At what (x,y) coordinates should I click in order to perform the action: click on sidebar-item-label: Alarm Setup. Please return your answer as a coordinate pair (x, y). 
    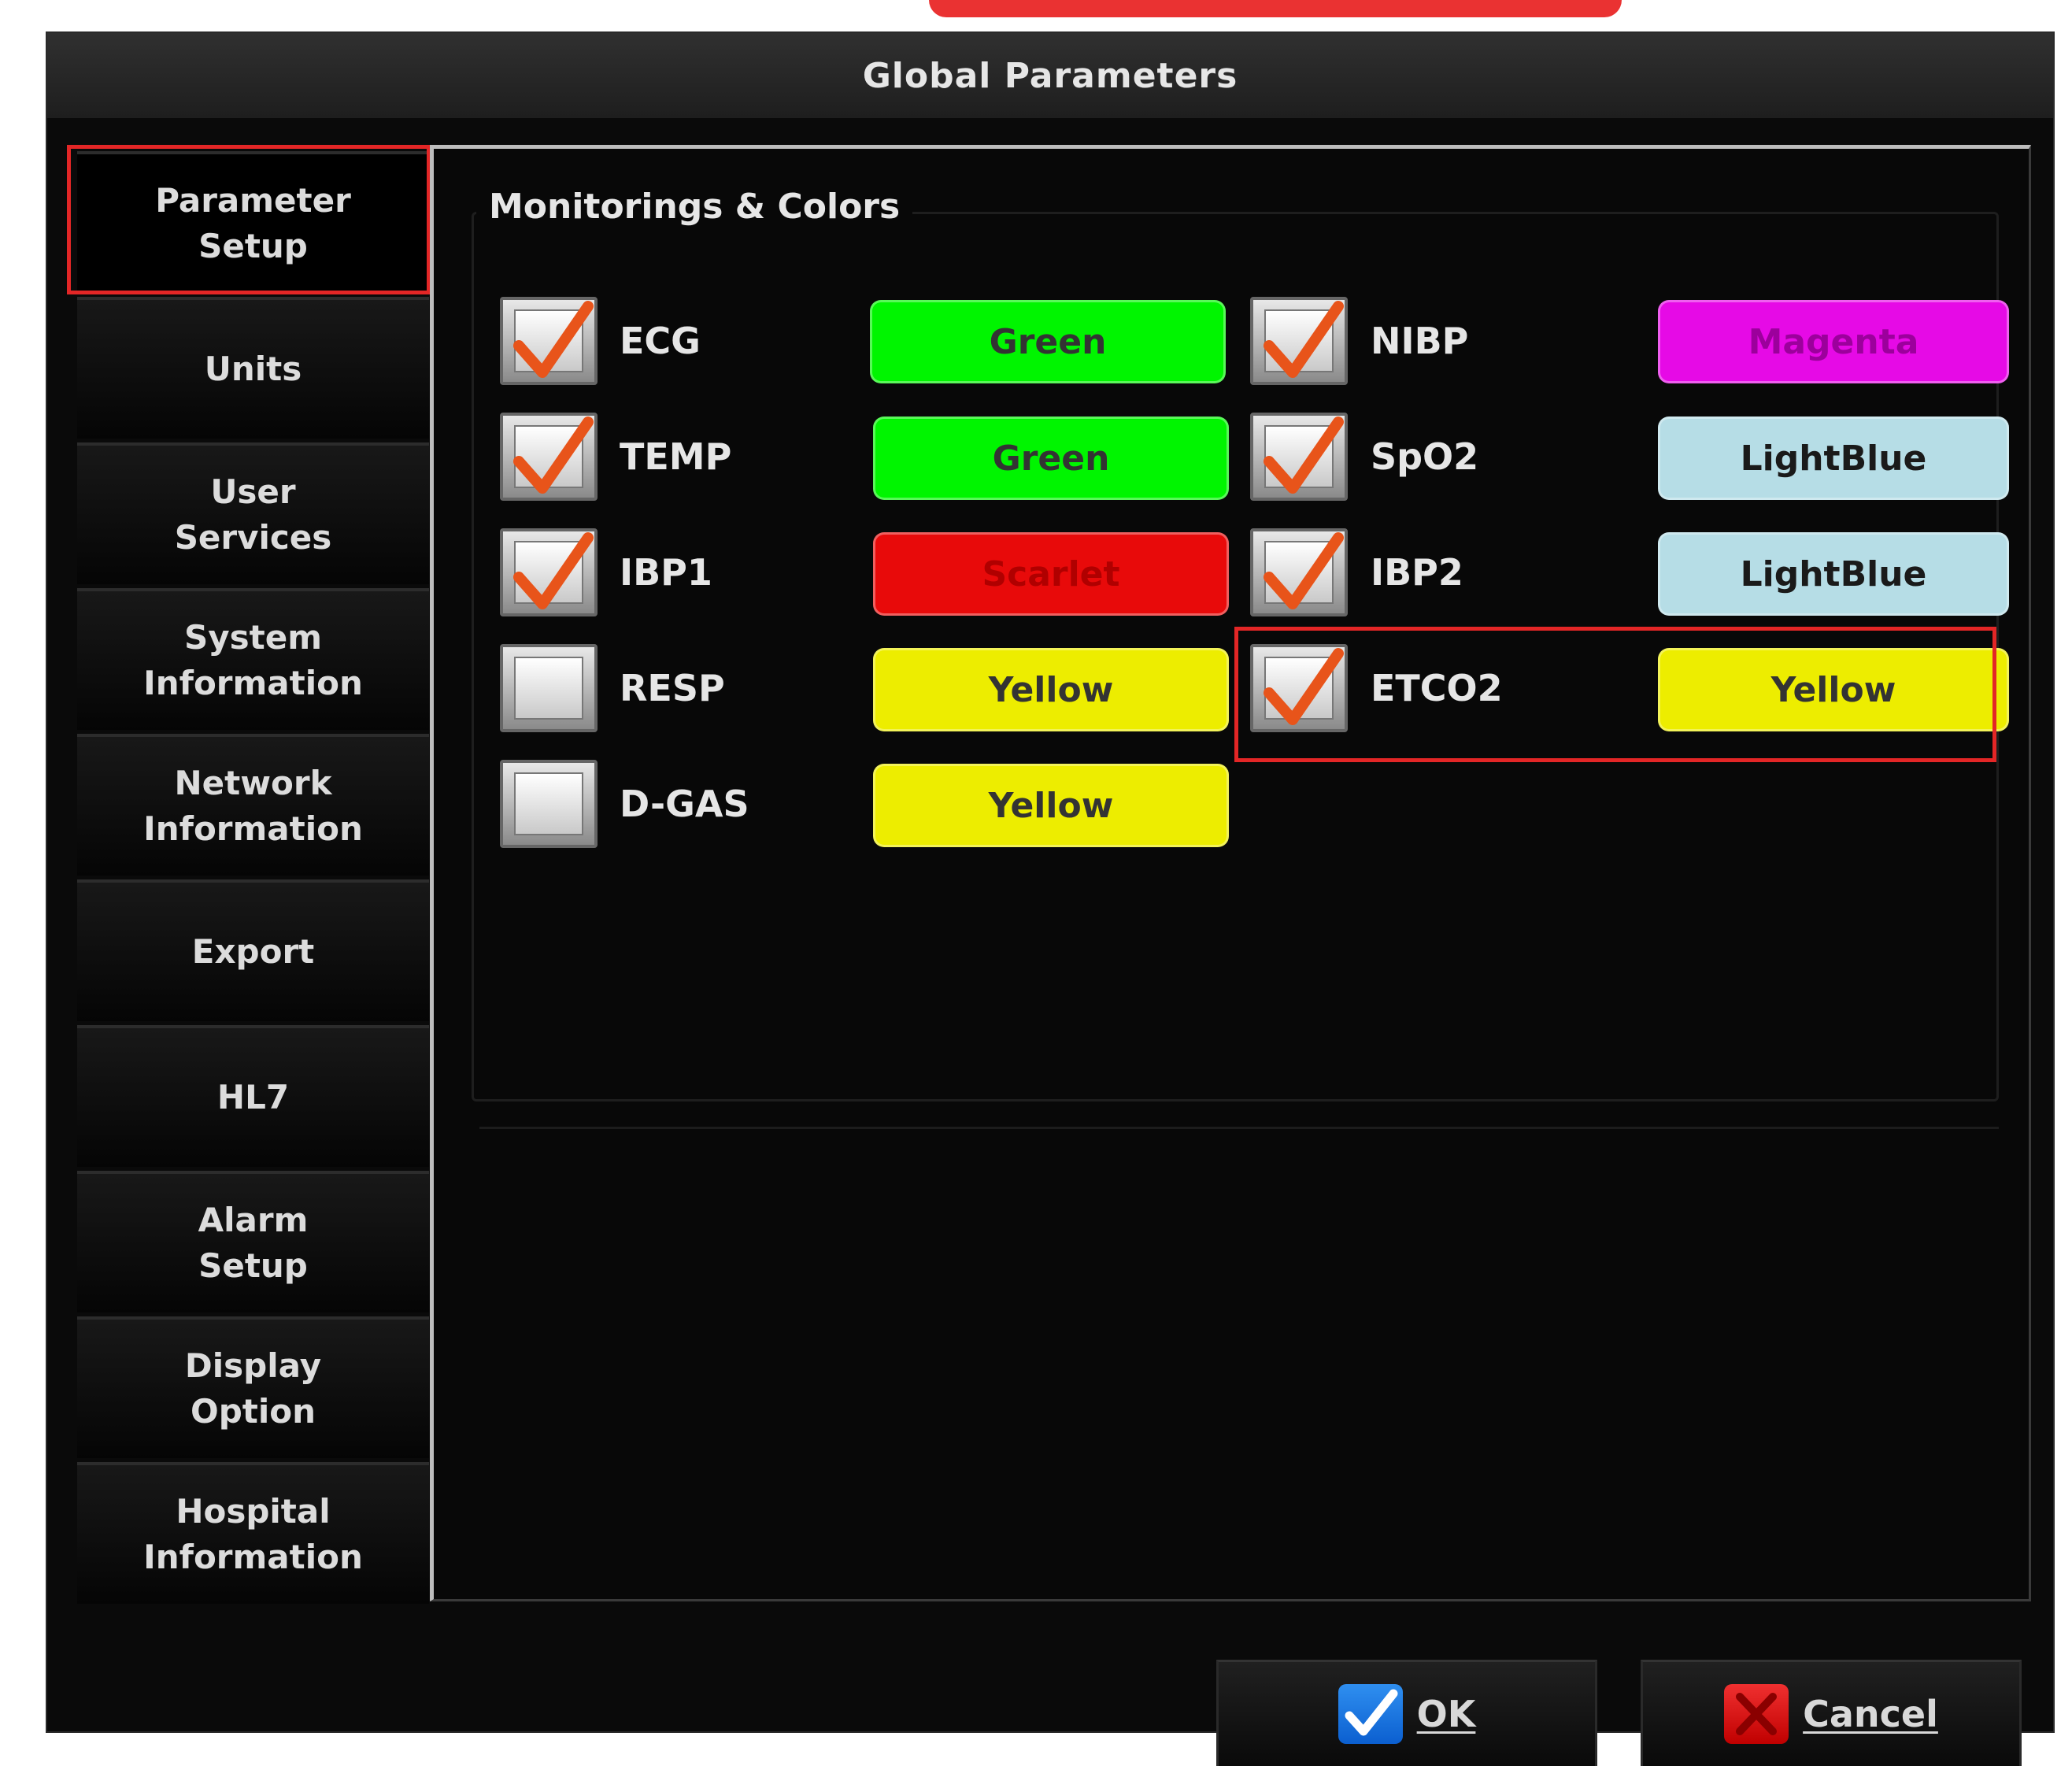
    Looking at the image, I should click on (253, 1243).